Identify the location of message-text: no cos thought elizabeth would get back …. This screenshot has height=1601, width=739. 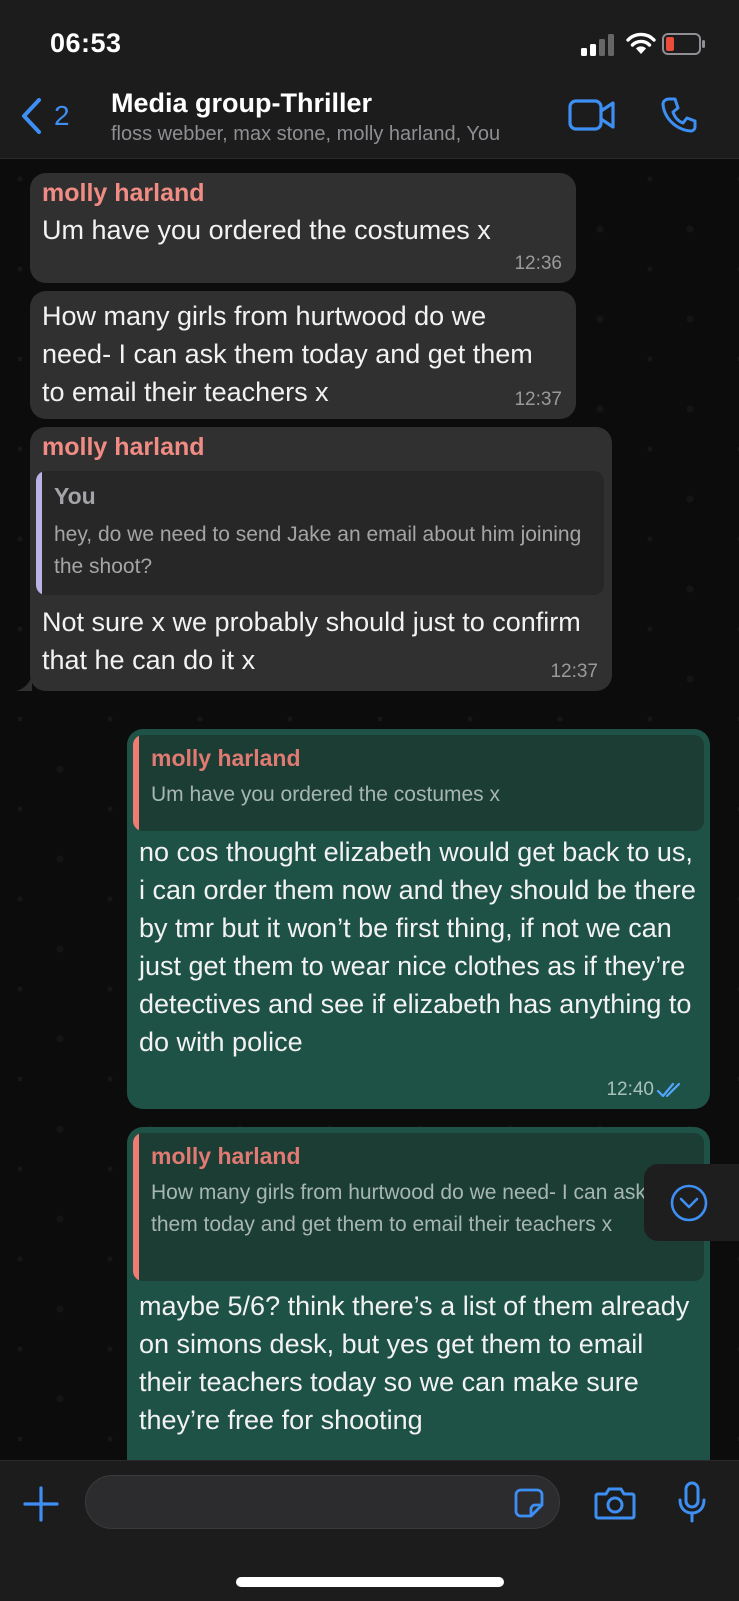
(417, 947).